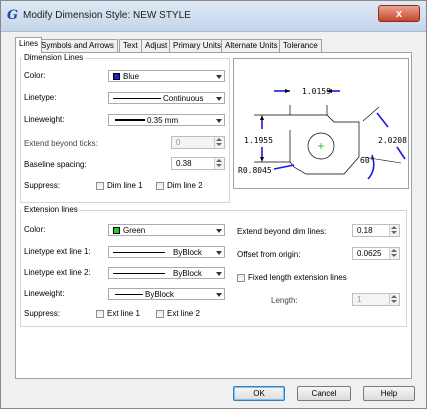 This screenshot has width=427, height=409. I want to click on tab-lines: Lines, so click(29, 45).